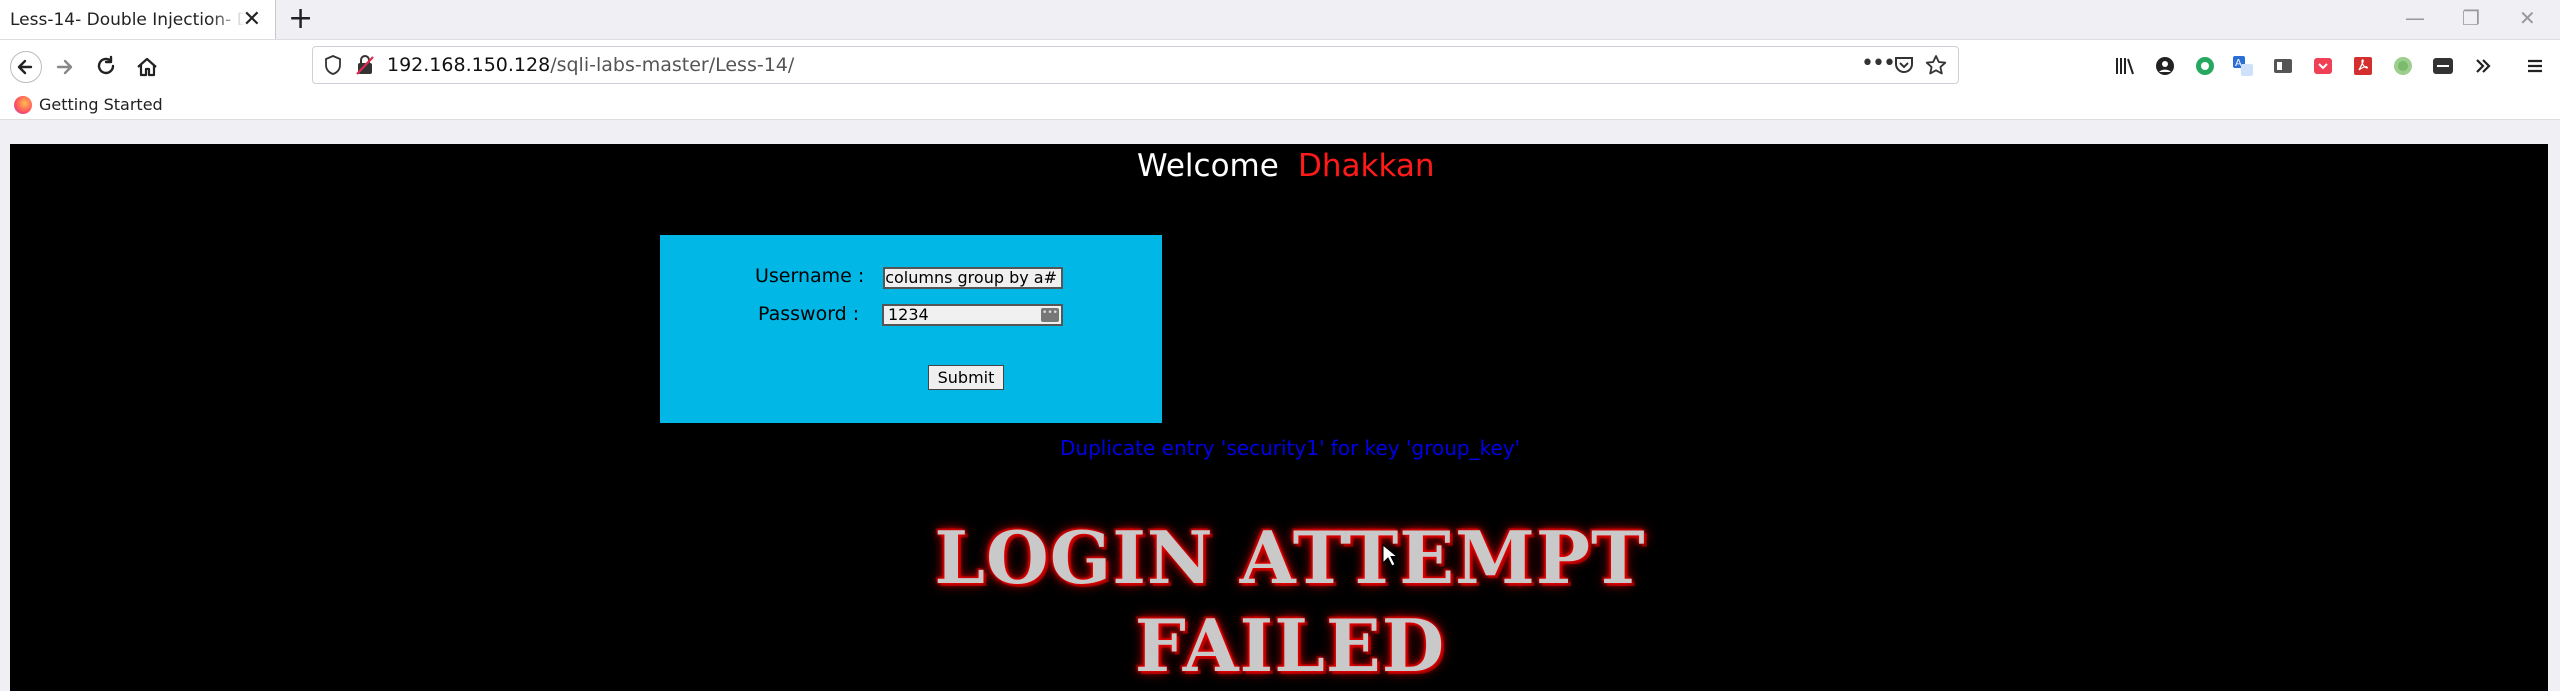 Image resolution: width=2560 pixels, height=691 pixels. What do you see at coordinates (2205, 66) in the screenshot?
I see `extension-green-icon` at bounding box center [2205, 66].